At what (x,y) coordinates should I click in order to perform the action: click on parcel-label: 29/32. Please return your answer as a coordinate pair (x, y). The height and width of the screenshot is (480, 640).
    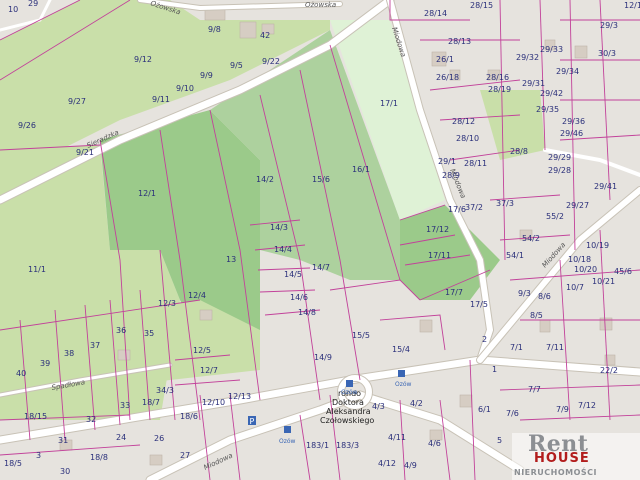
    Looking at the image, I should click on (527, 57).